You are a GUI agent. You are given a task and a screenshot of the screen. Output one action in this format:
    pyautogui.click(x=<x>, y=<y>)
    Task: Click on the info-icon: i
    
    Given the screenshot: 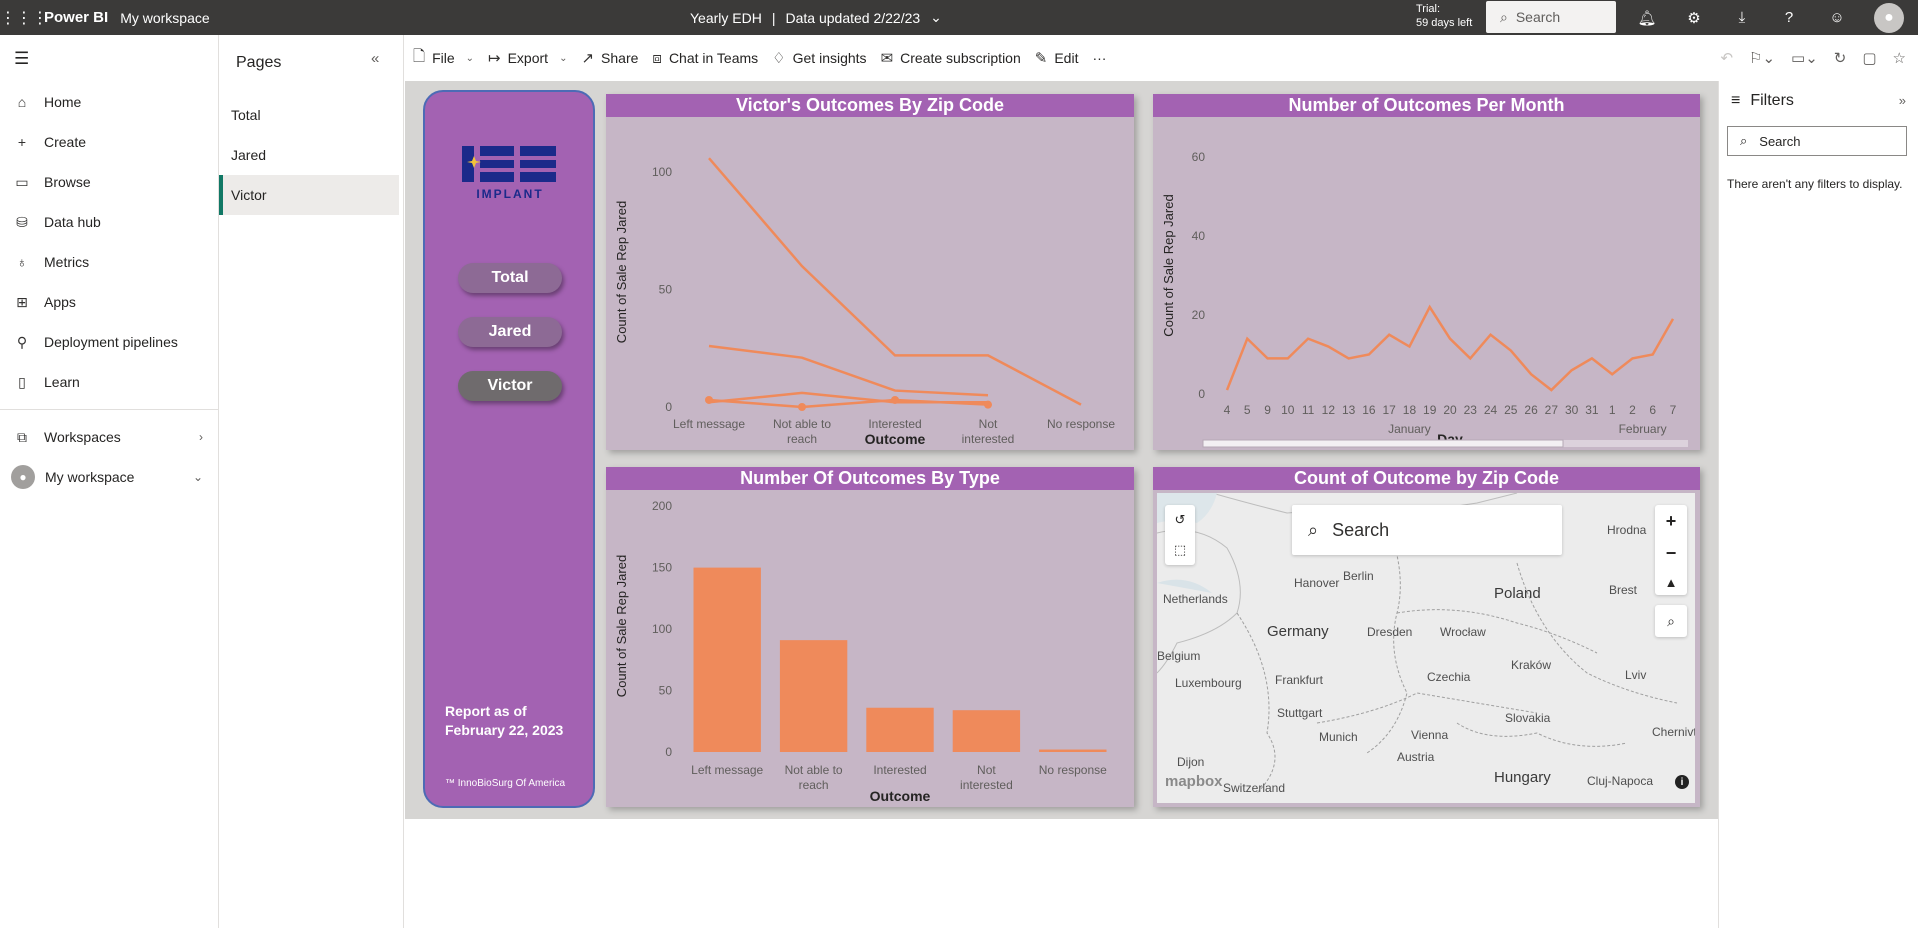 What is the action you would take?
    pyautogui.click(x=1682, y=782)
    